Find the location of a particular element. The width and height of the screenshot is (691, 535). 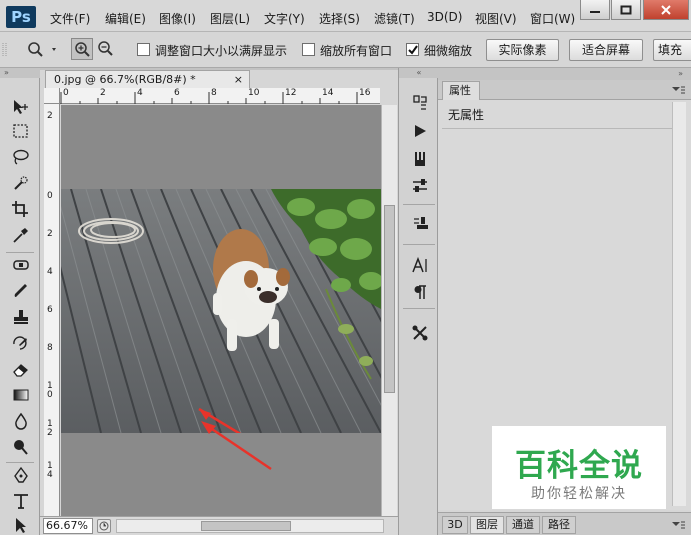

ruler-origin is located at coordinates (52, 96).